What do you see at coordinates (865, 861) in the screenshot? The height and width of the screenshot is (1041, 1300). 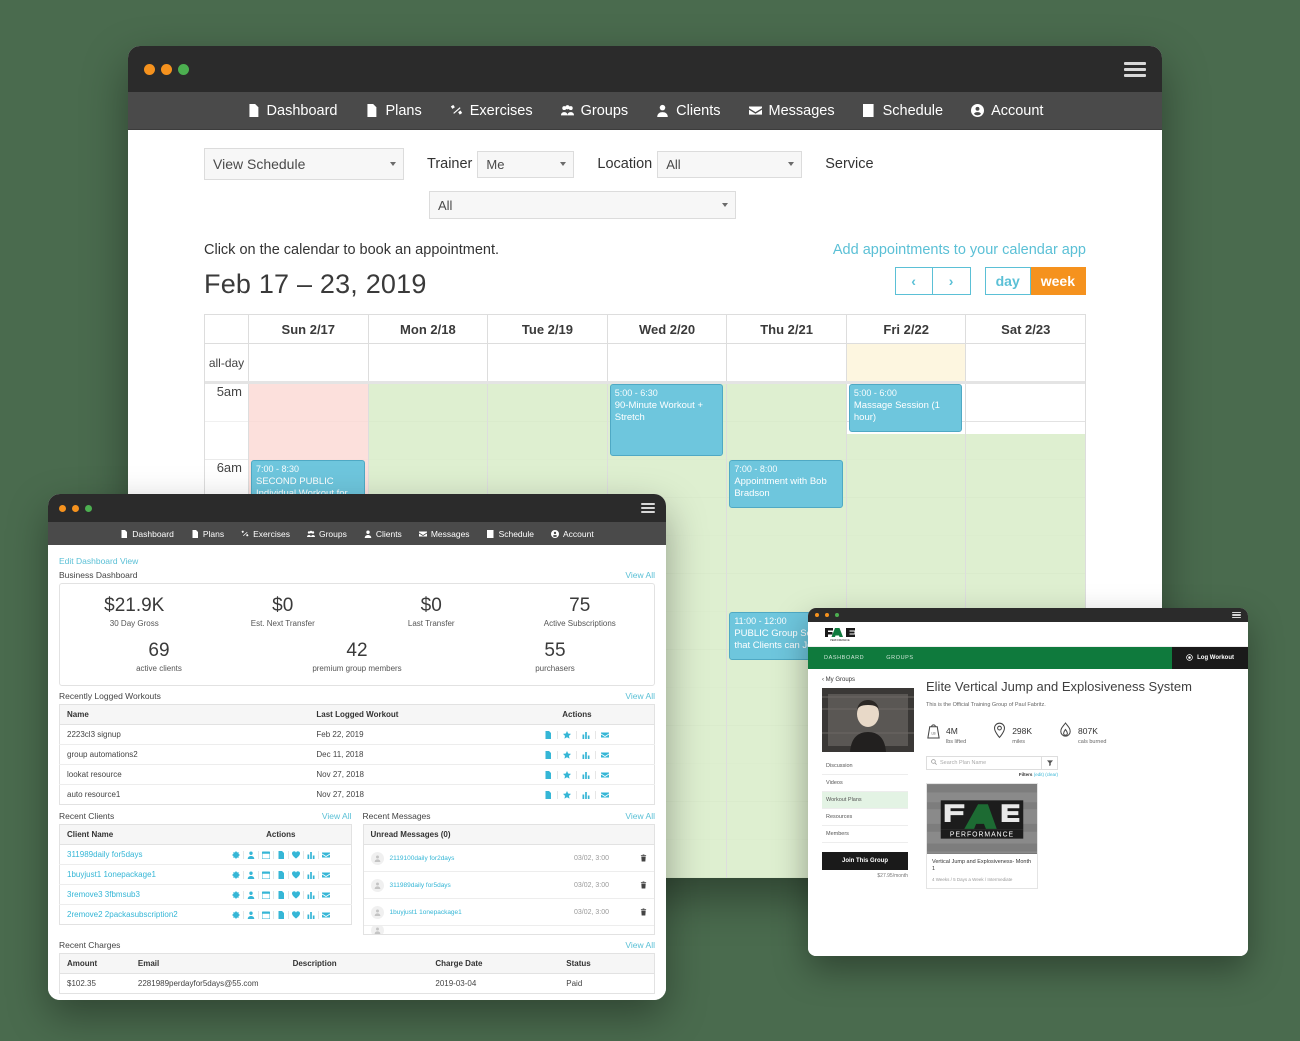 I see `join-group-button: Join This Group` at bounding box center [865, 861].